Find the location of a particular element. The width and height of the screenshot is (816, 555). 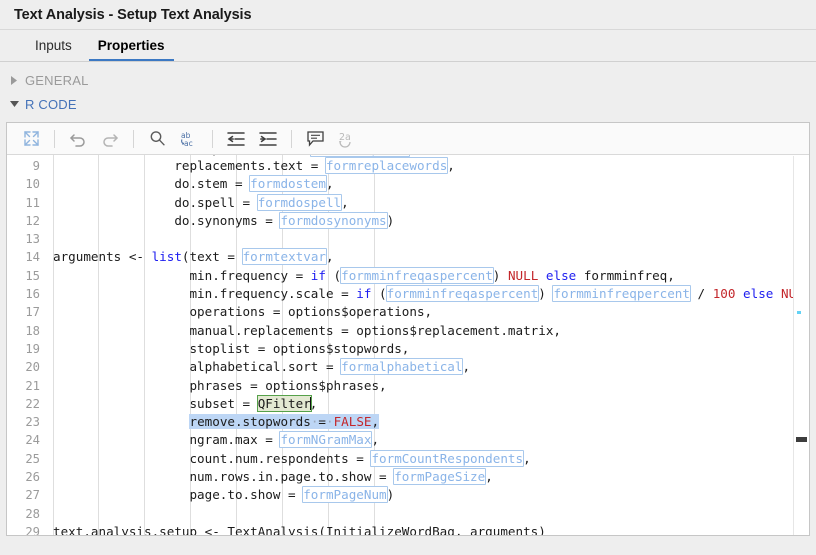

editor-toolbar: ab ac 2a is located at coordinates (408, 139).